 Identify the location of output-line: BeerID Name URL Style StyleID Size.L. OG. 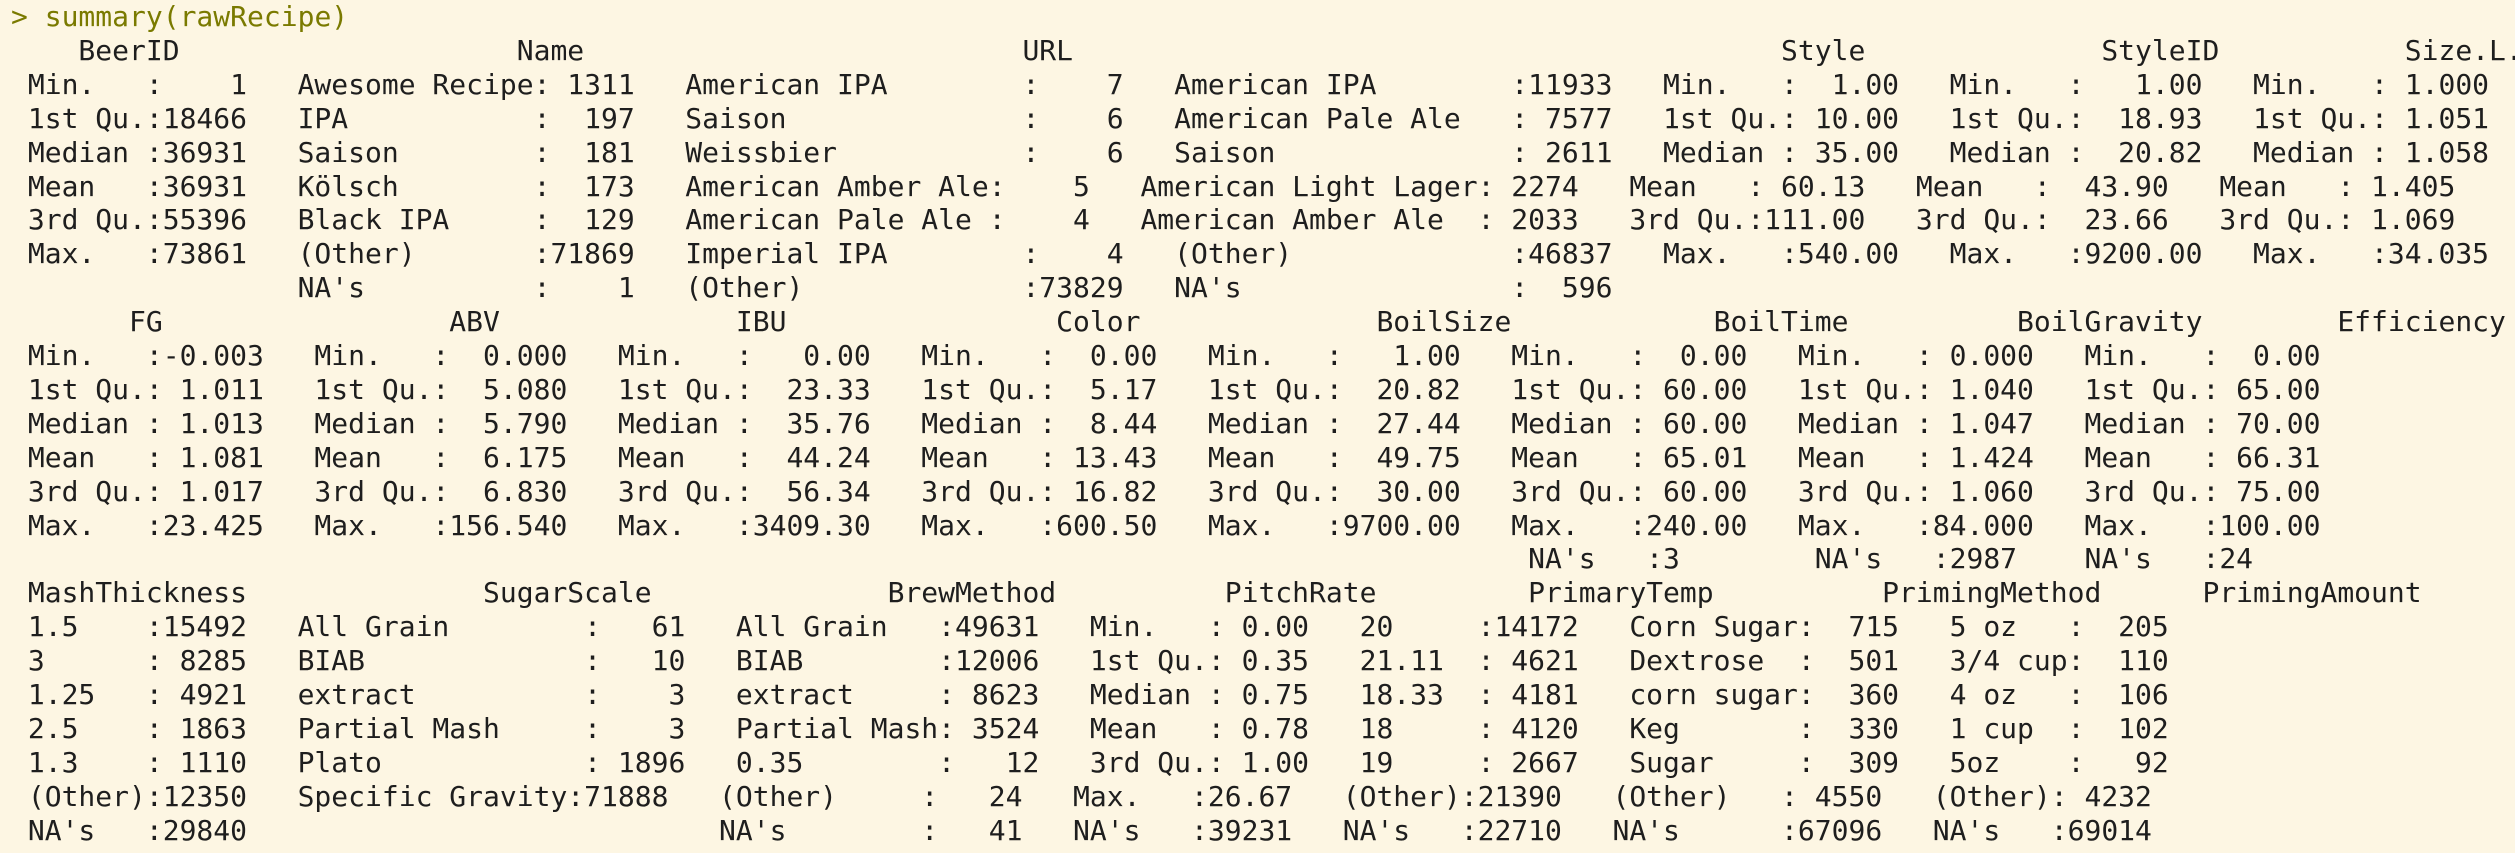
(1296, 50).